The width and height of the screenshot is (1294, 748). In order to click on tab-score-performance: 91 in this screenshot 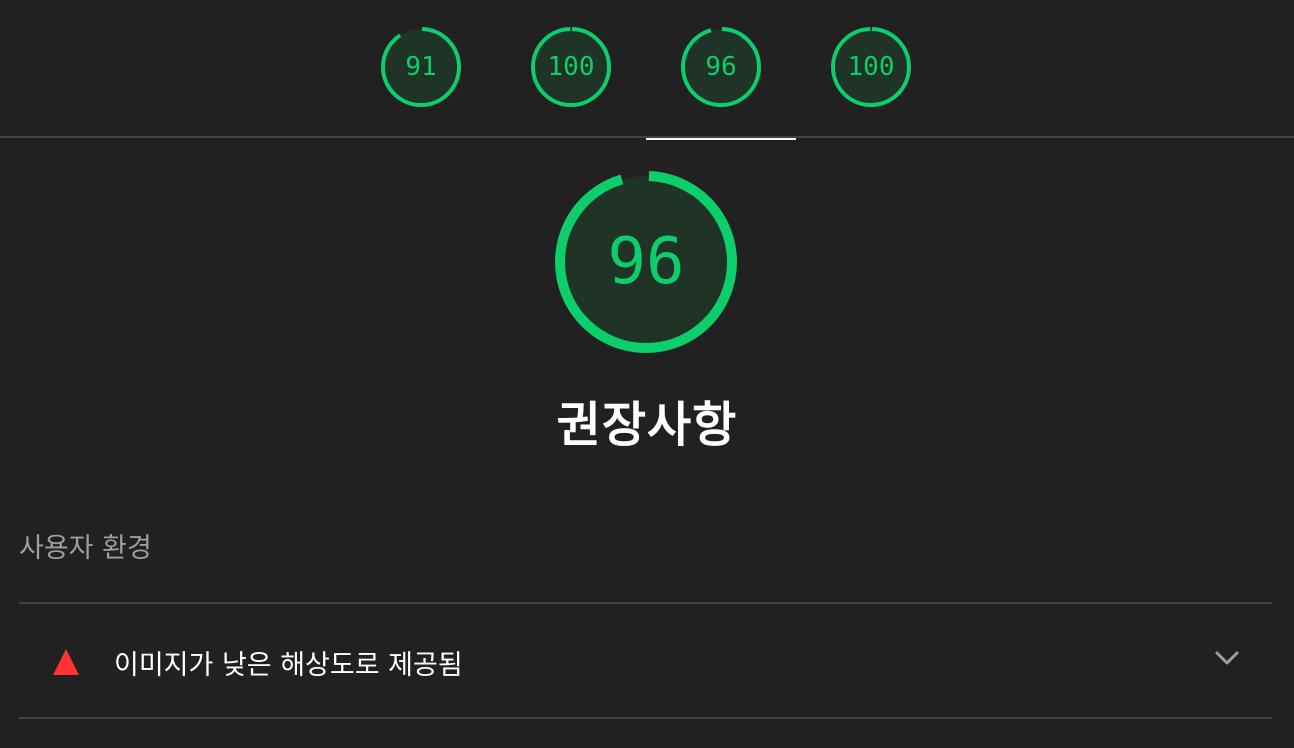, I will do `click(420, 67)`.